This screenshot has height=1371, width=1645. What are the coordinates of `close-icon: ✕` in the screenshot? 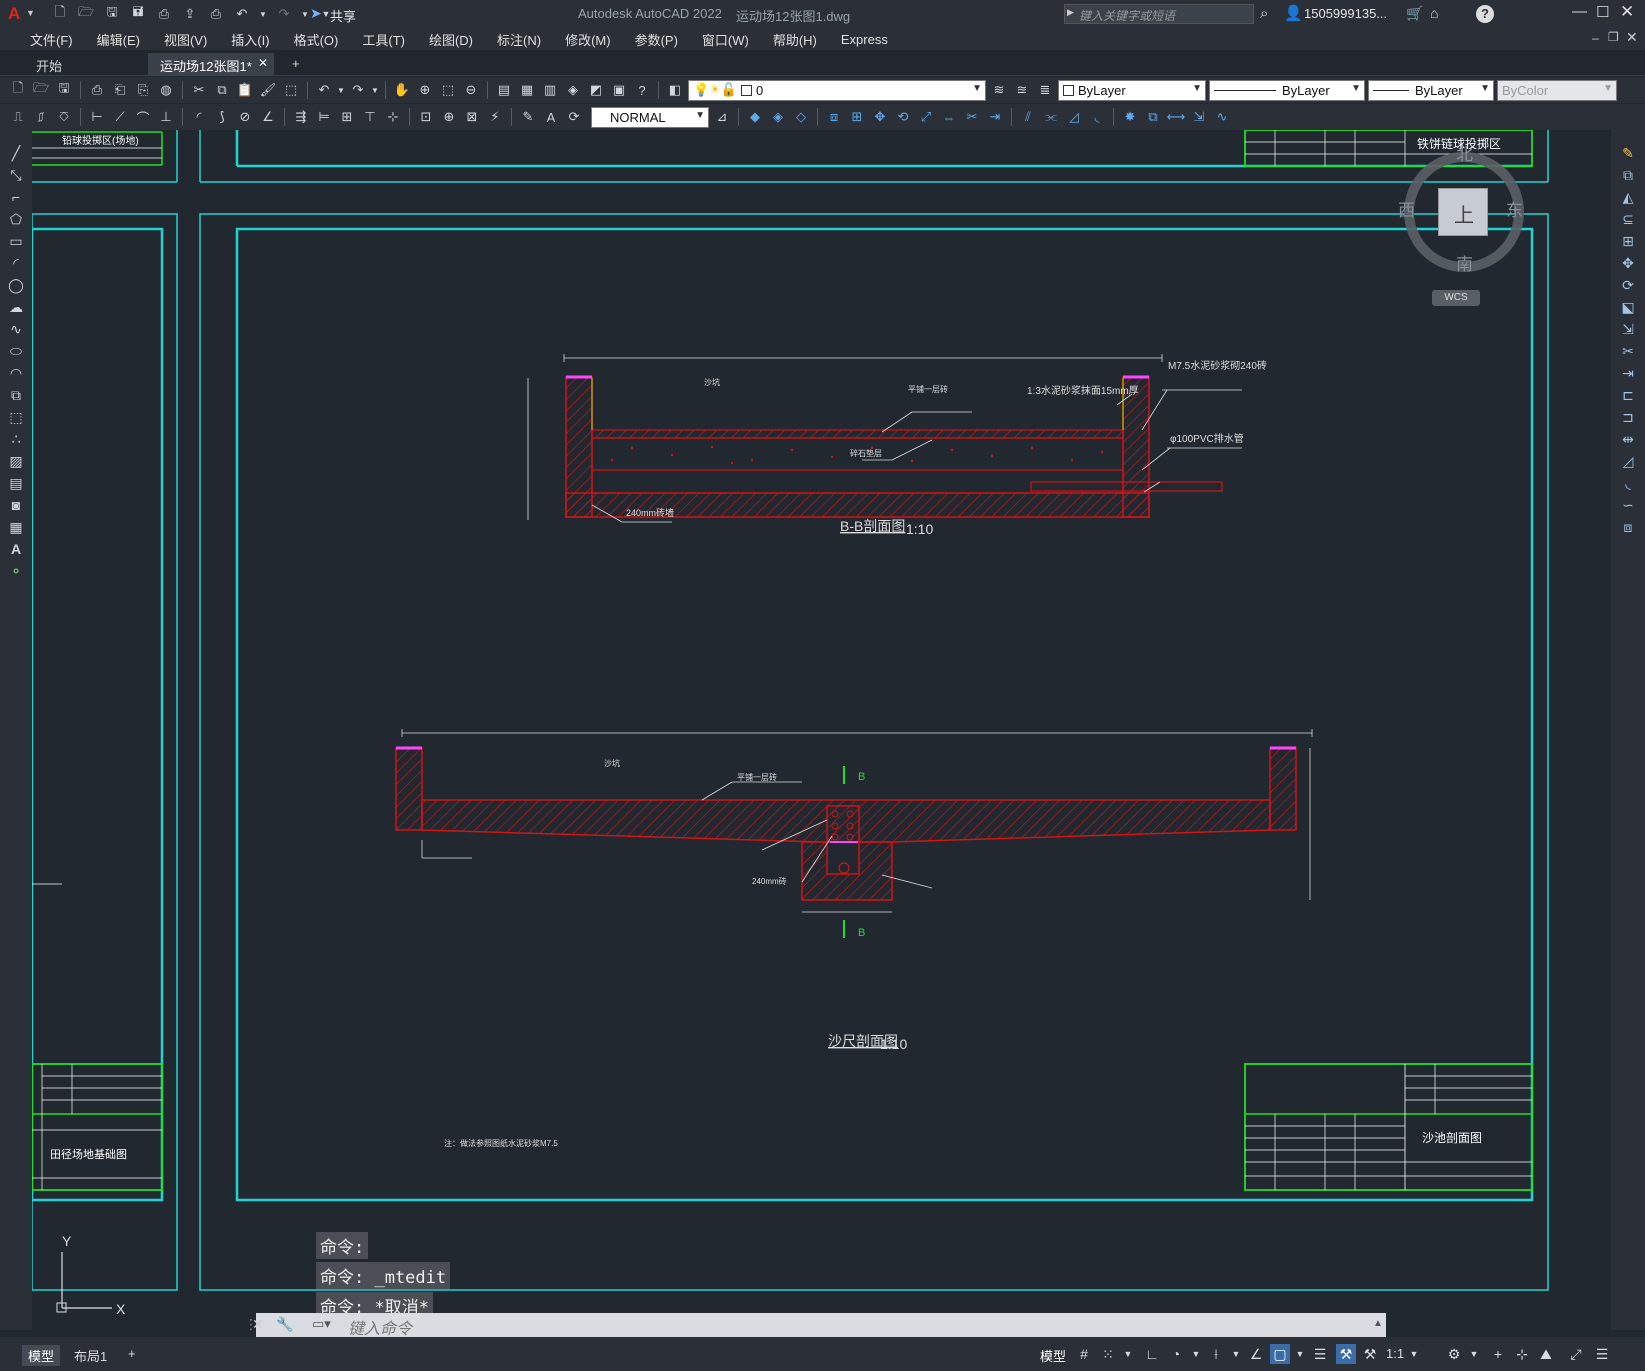 It's located at (1627, 12).